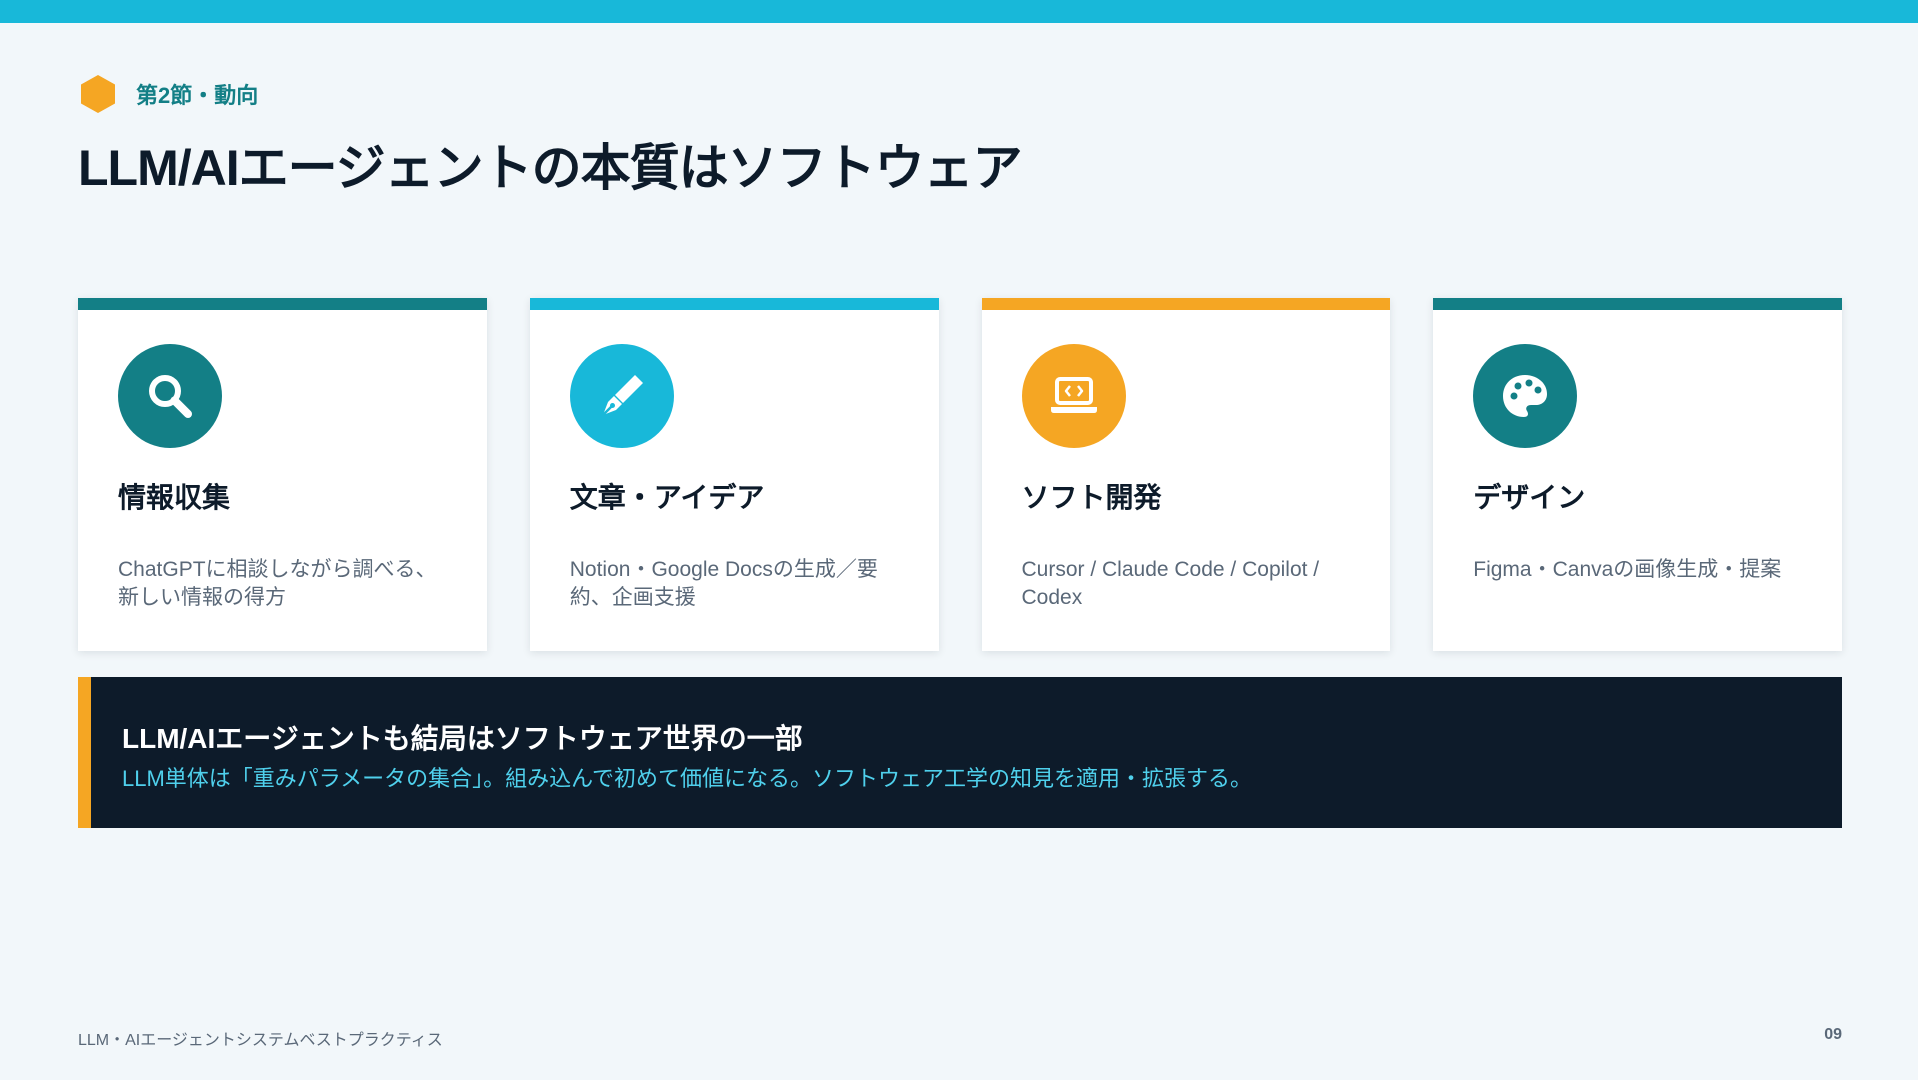  What do you see at coordinates (197, 95) in the screenshot?
I see `section-label: 第2節・動向` at bounding box center [197, 95].